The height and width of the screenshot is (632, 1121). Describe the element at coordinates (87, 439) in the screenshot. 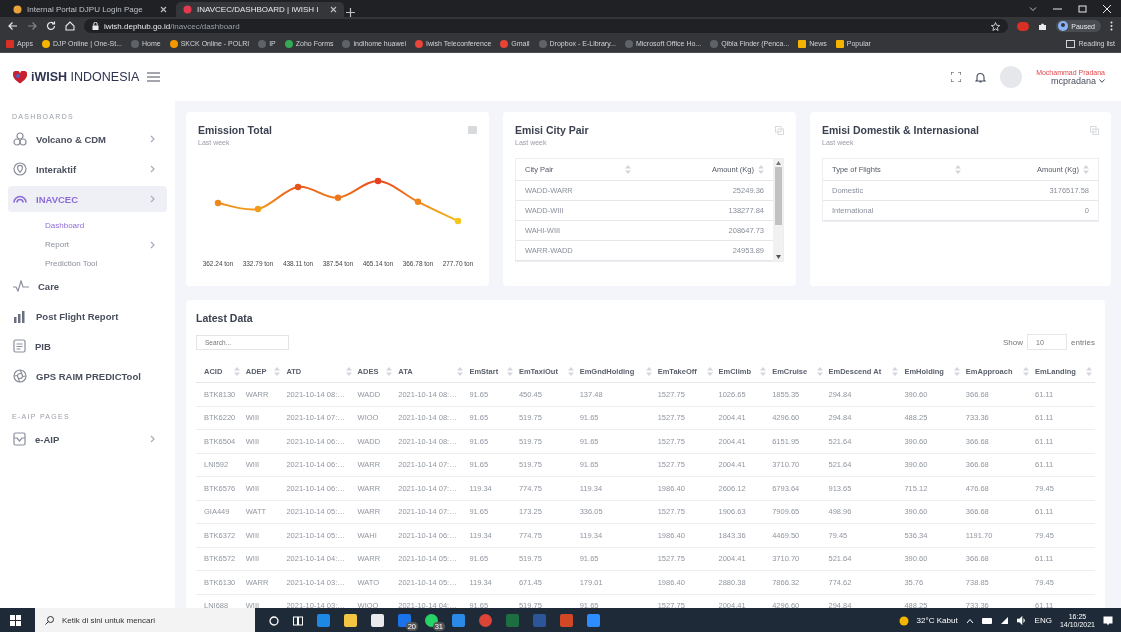

I see `sidebar-item: e-AIP` at that location.